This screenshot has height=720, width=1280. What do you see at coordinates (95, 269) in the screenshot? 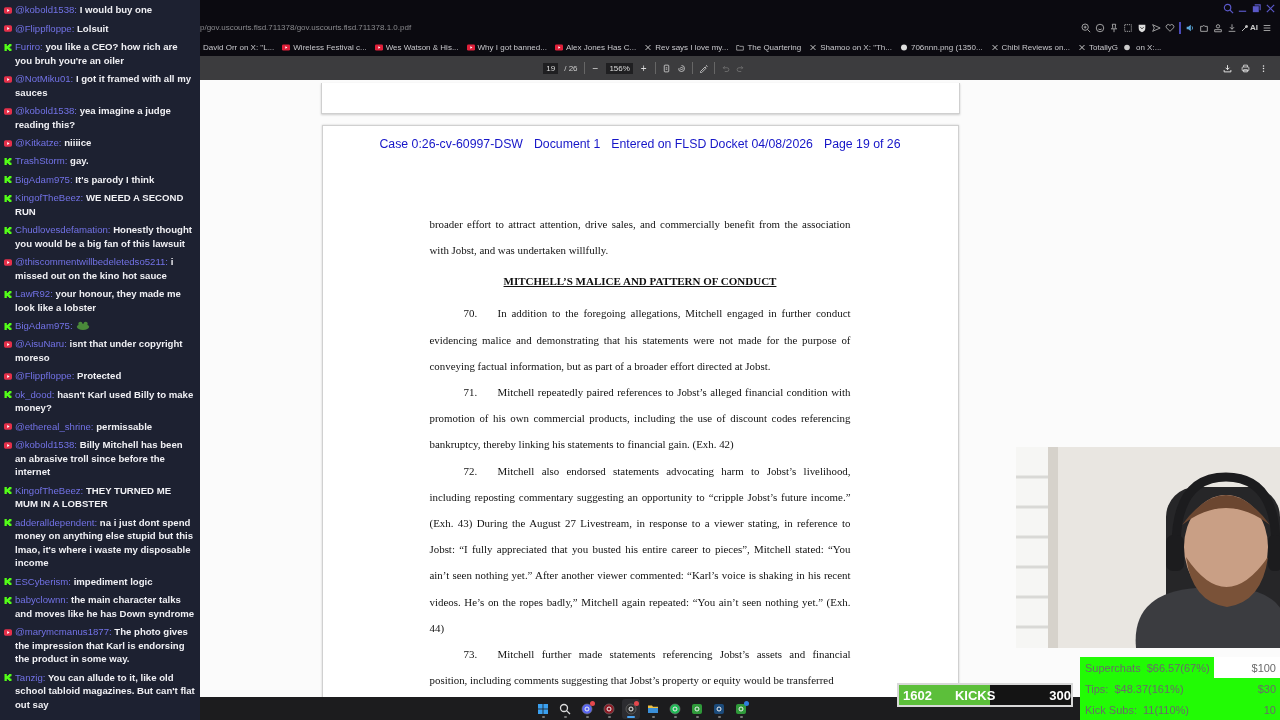
I see `chat-message: @thiscommentwillbedeletedso5211: i missed out on the kino hot sauce` at bounding box center [95, 269].